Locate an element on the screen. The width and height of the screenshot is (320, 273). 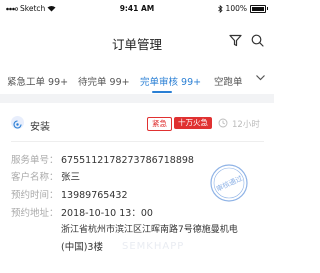
watermark-text: SEMKHAPP is located at coordinates (153, 246).